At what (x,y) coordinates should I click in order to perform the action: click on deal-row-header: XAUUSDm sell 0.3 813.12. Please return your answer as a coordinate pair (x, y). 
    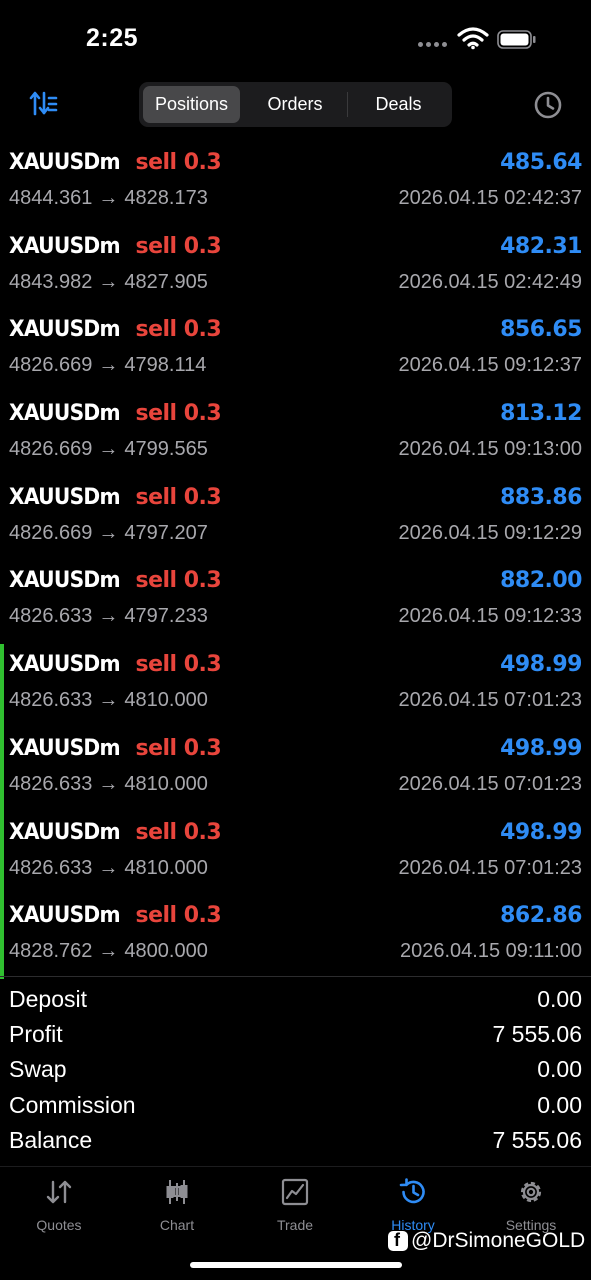
    Looking at the image, I should click on (295, 416).